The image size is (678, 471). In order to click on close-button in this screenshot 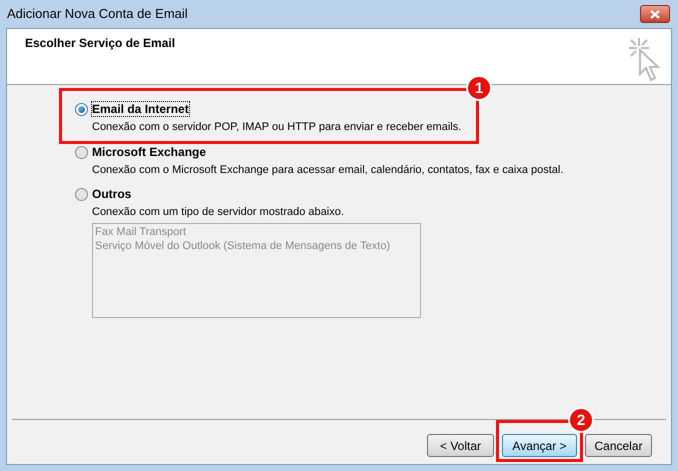, I will do `click(655, 14)`.